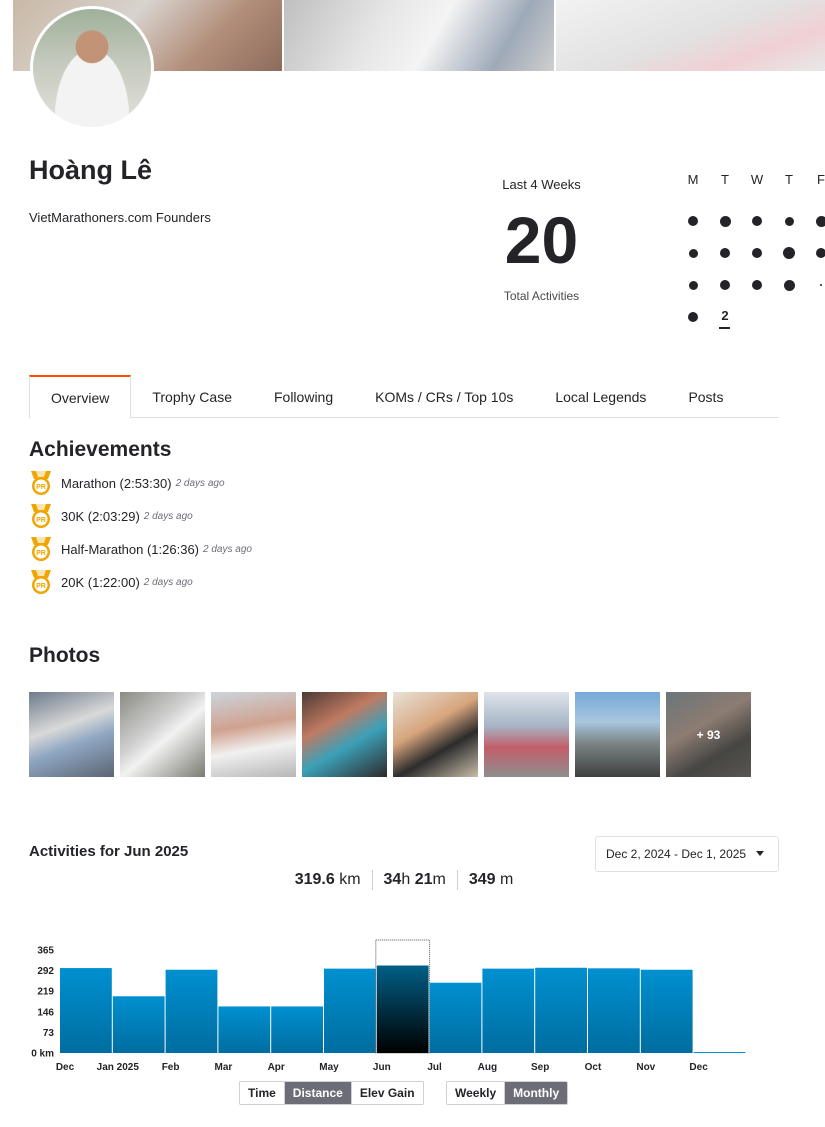  I want to click on achievement-text: Half-Marathon (1:26:36), so click(130, 549).